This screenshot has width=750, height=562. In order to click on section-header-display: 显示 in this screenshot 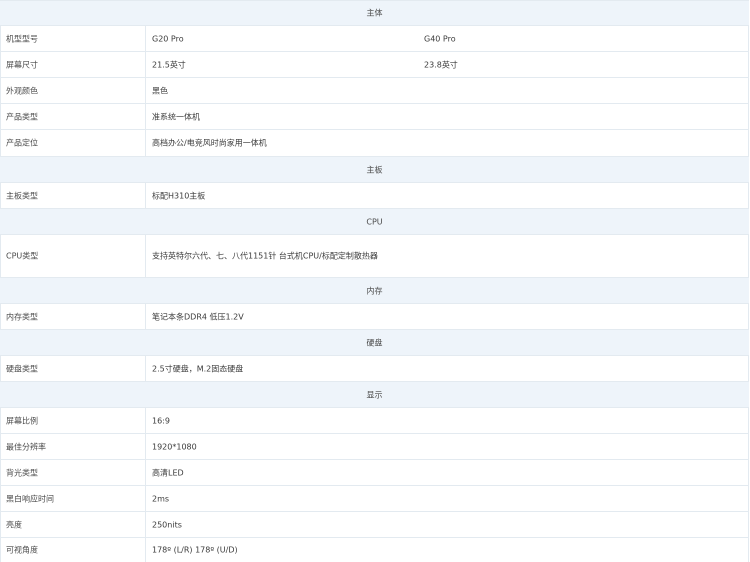, I will do `click(374, 394)`.